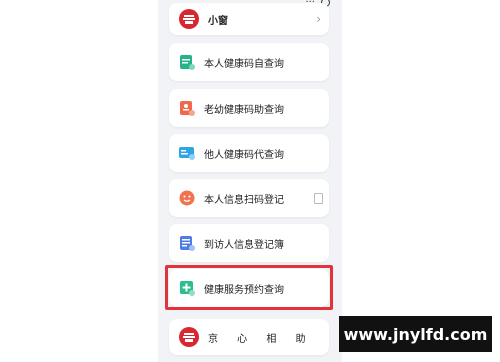 The image size is (500, 362). What do you see at coordinates (187, 153) in the screenshot?
I see `id-card-icon` at bounding box center [187, 153].